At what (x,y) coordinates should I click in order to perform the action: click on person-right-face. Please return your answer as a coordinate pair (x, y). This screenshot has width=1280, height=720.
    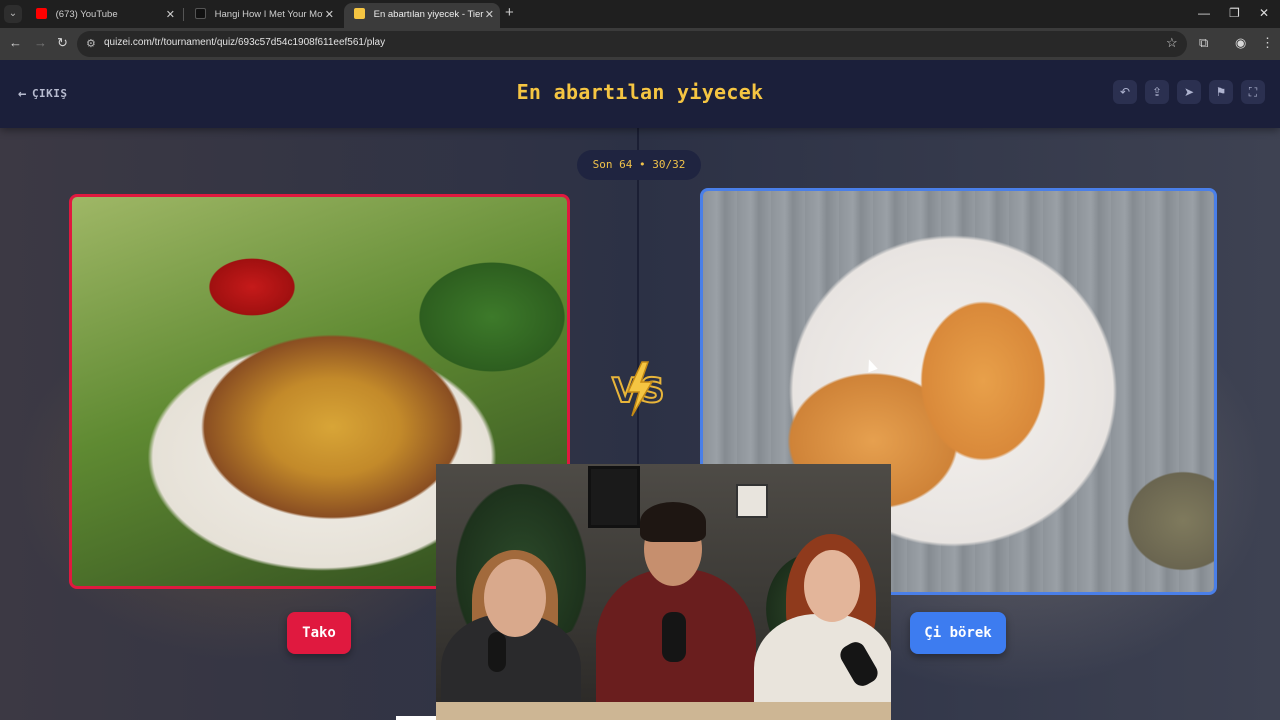
    Looking at the image, I should click on (832, 586).